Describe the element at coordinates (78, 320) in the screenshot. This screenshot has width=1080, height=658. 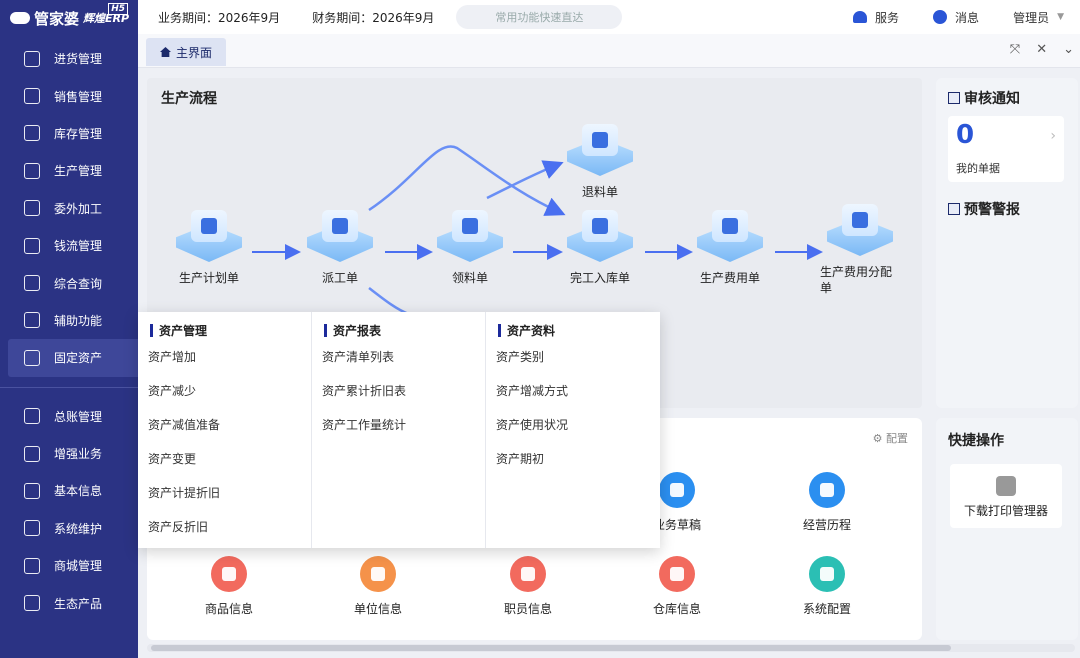
I see `sidebar-item-label: 辅助功能` at that location.